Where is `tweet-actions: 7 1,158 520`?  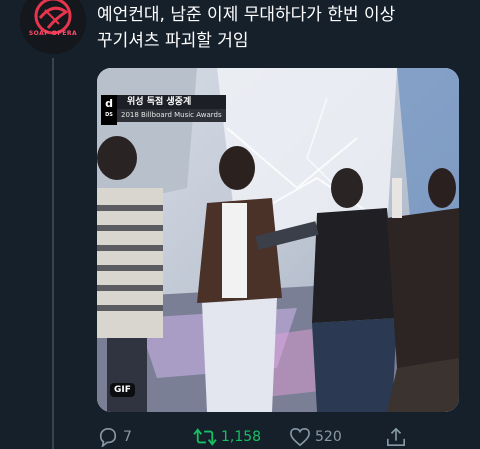
tweet-actions: 7 1,158 520 is located at coordinates (257, 438).